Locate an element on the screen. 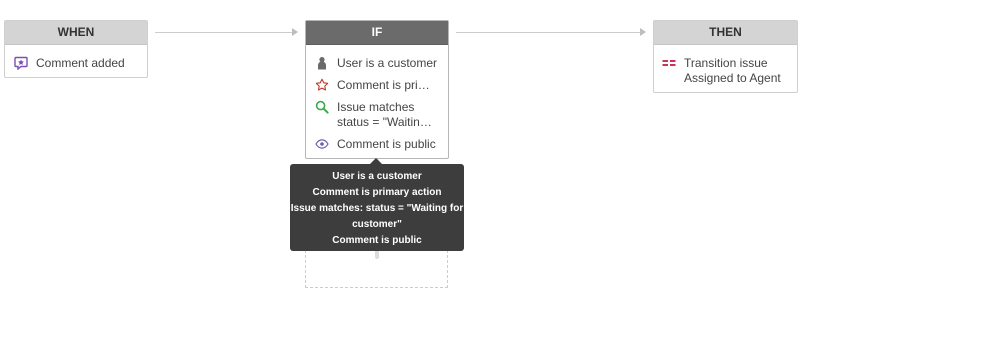 This screenshot has width=999, height=344. star-icon is located at coordinates (322, 84).